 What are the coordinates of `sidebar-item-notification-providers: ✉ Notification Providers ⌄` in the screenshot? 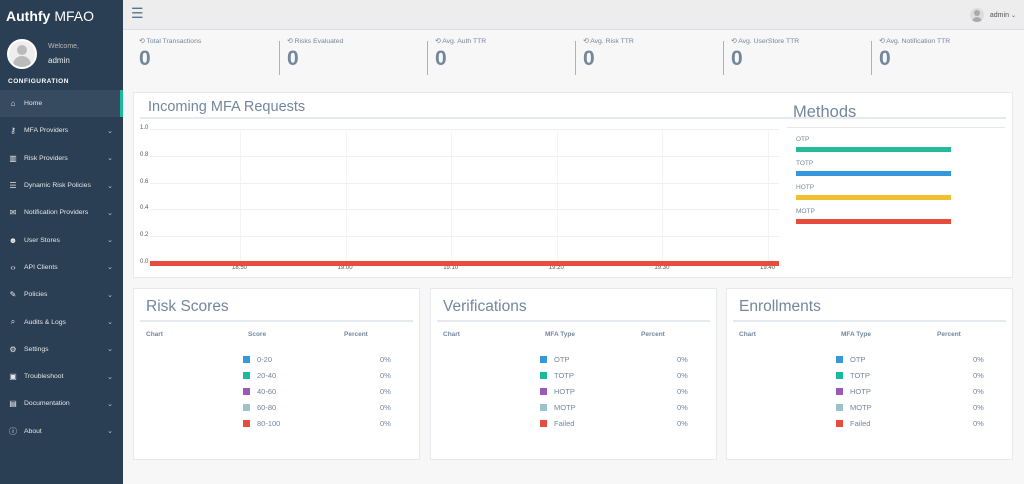 It's located at (61, 212).